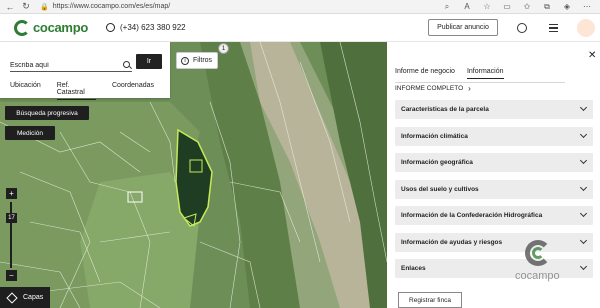 This screenshot has width=600, height=308. What do you see at coordinates (452, 242) in the screenshot?
I see `section-title: Información de ayudas y riesgos` at bounding box center [452, 242].